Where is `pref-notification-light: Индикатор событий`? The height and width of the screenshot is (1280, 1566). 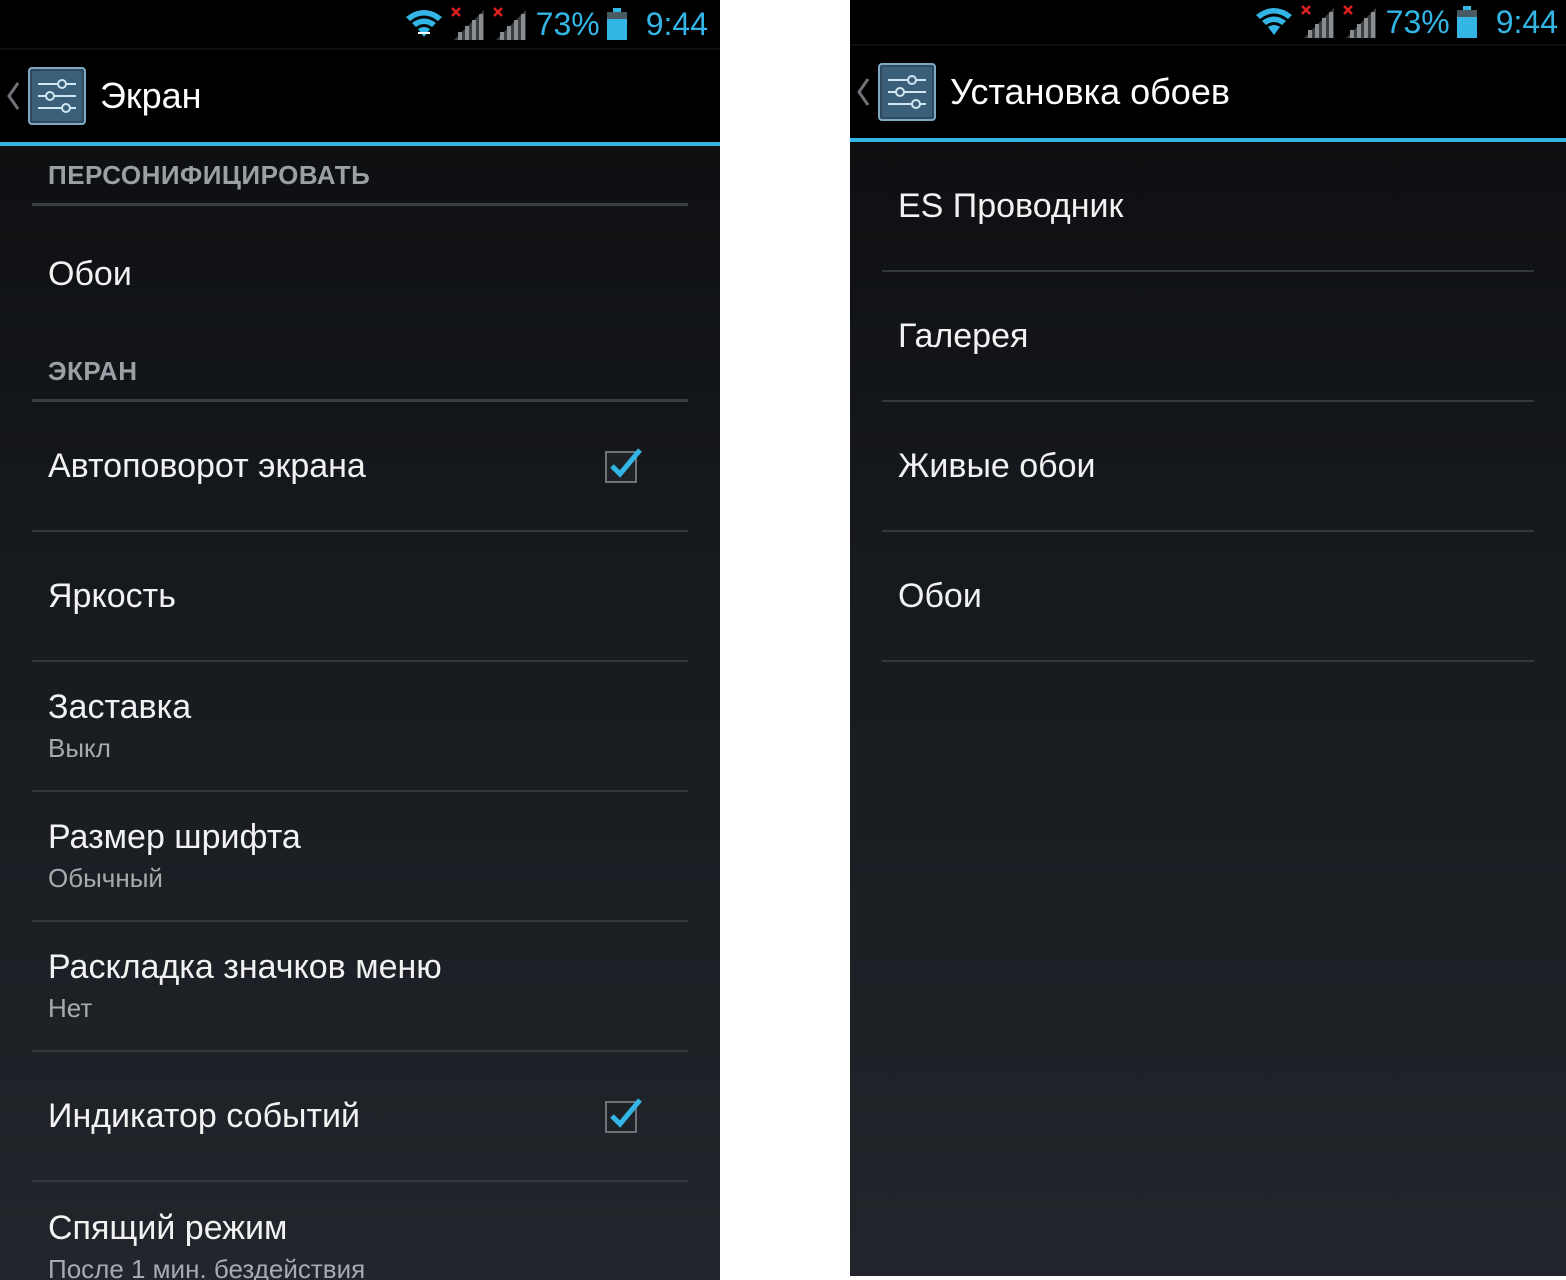
pref-notification-light: Индикатор событий is located at coordinates (360, 1117).